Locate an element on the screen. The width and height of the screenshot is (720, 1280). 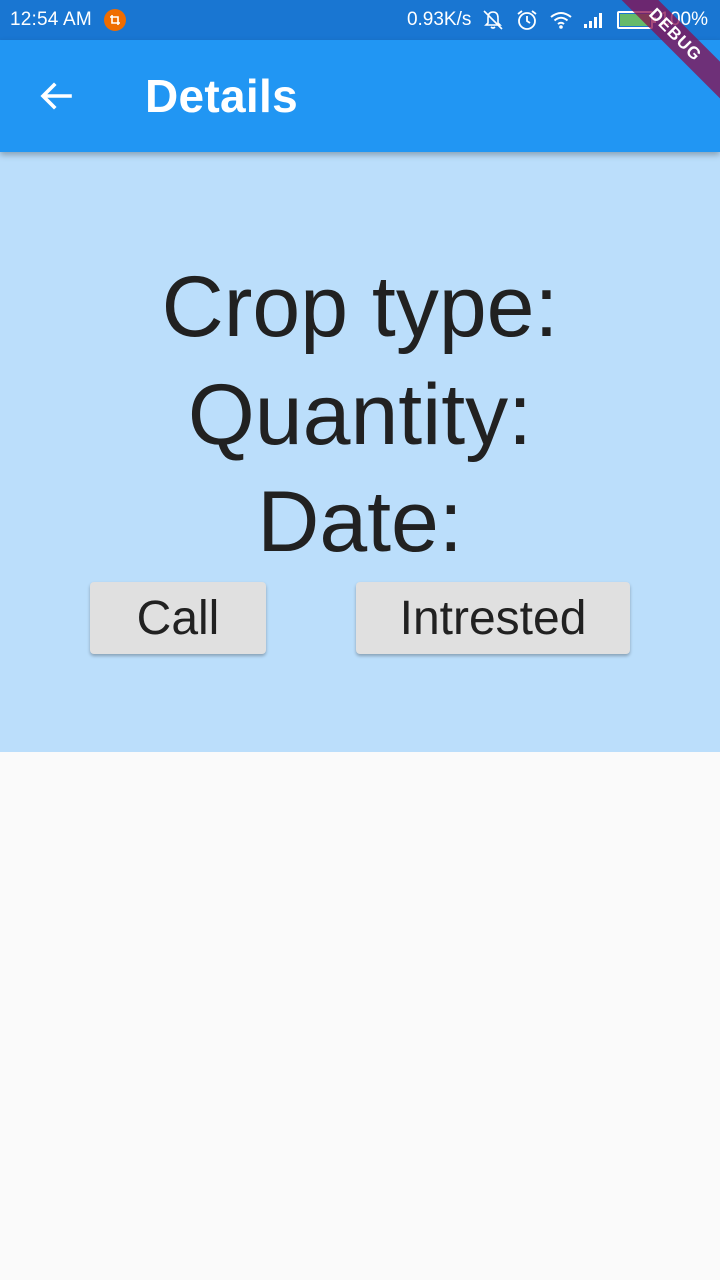
battery-fill is located at coordinates (635, 20).